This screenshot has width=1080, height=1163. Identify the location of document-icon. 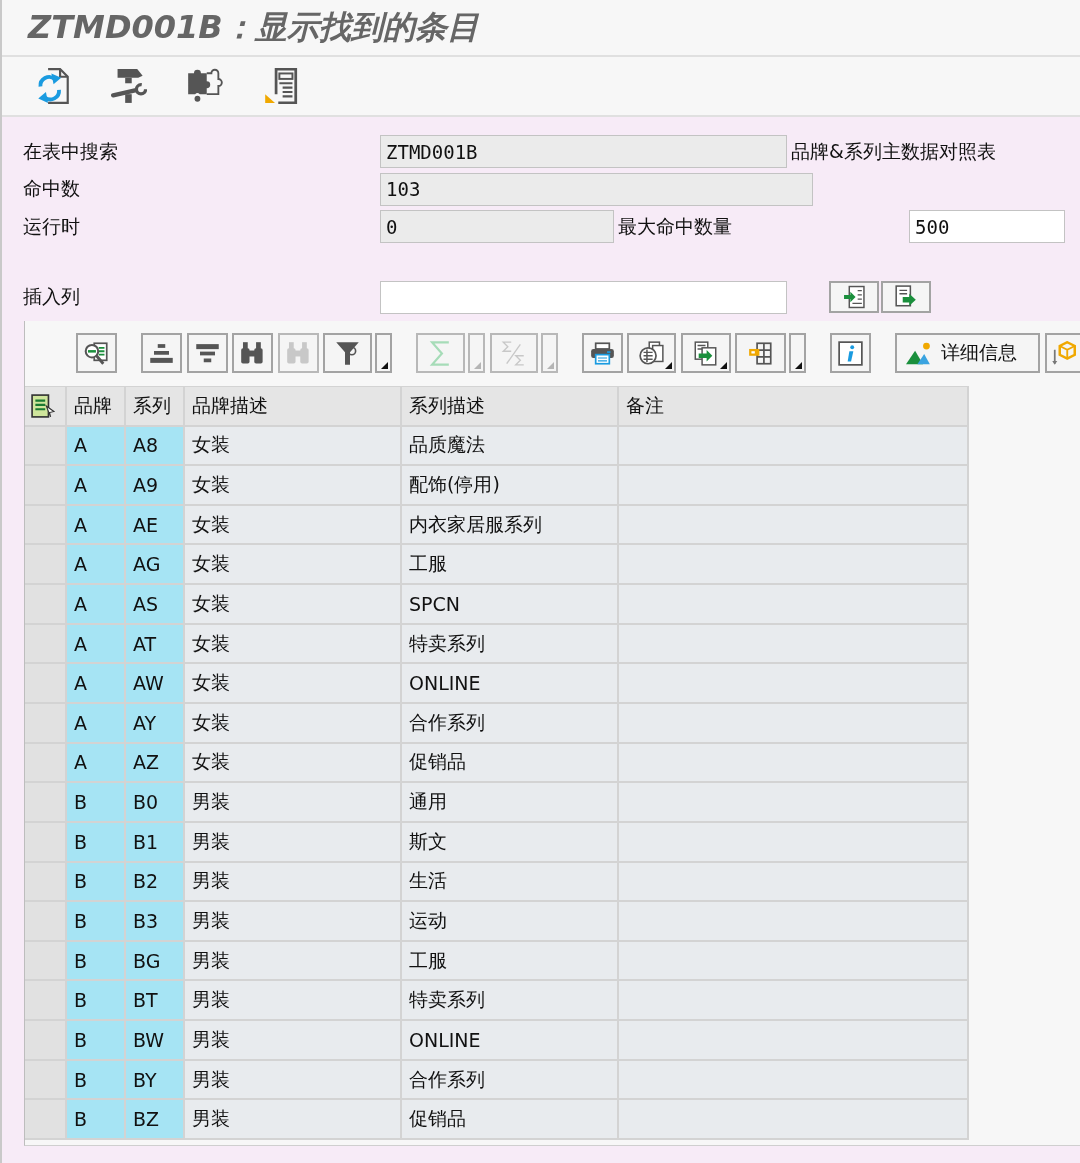
(281, 86).